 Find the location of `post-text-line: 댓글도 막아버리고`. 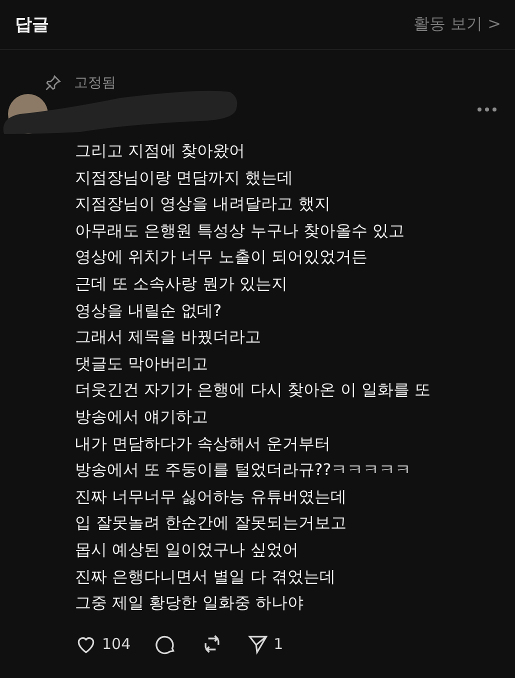

post-text-line: 댓글도 막아버리고 is located at coordinates (142, 363).